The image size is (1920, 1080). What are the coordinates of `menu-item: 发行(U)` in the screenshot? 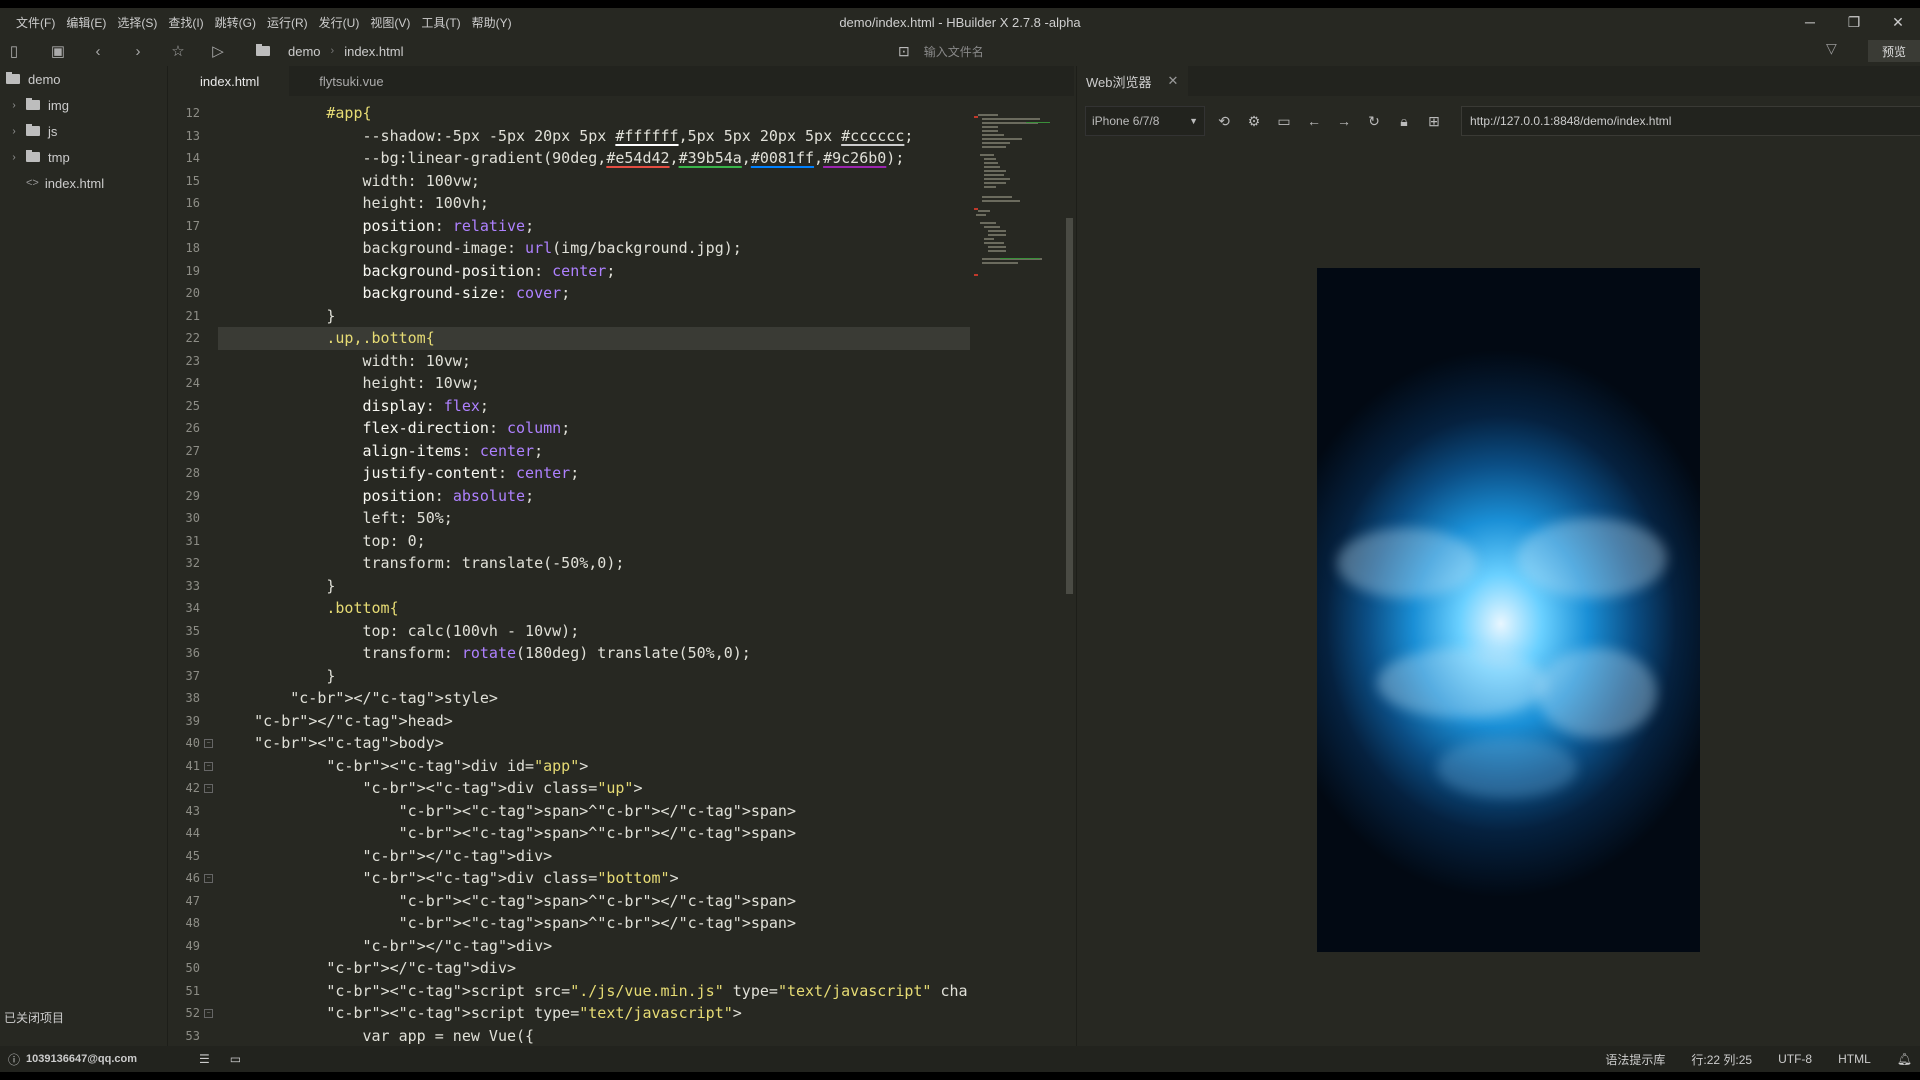 It's located at (345, 22).